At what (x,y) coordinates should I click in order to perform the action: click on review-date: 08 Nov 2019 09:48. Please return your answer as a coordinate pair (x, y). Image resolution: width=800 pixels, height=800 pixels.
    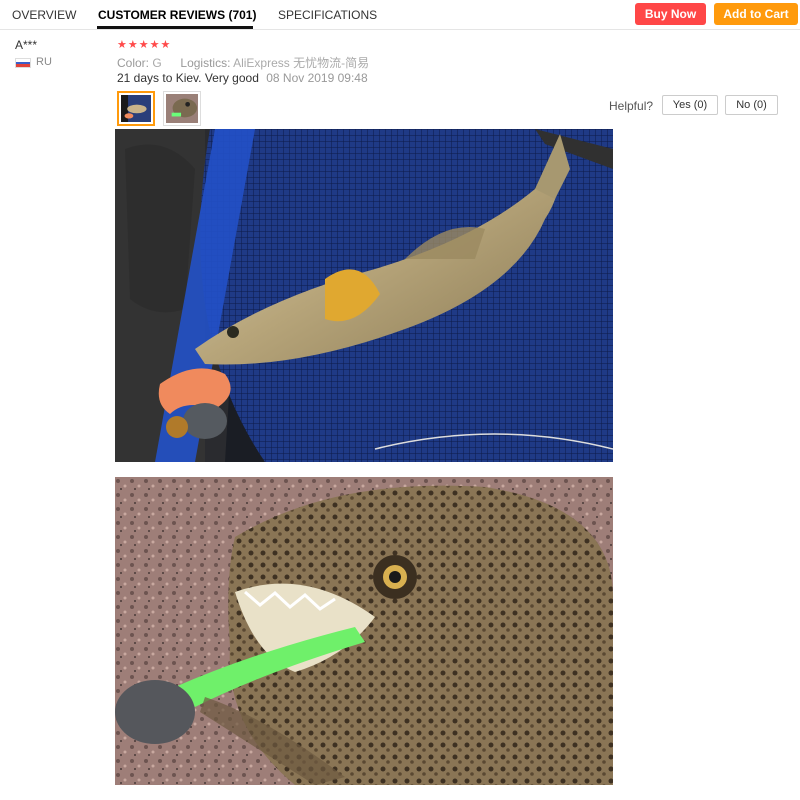
    Looking at the image, I should click on (317, 78).